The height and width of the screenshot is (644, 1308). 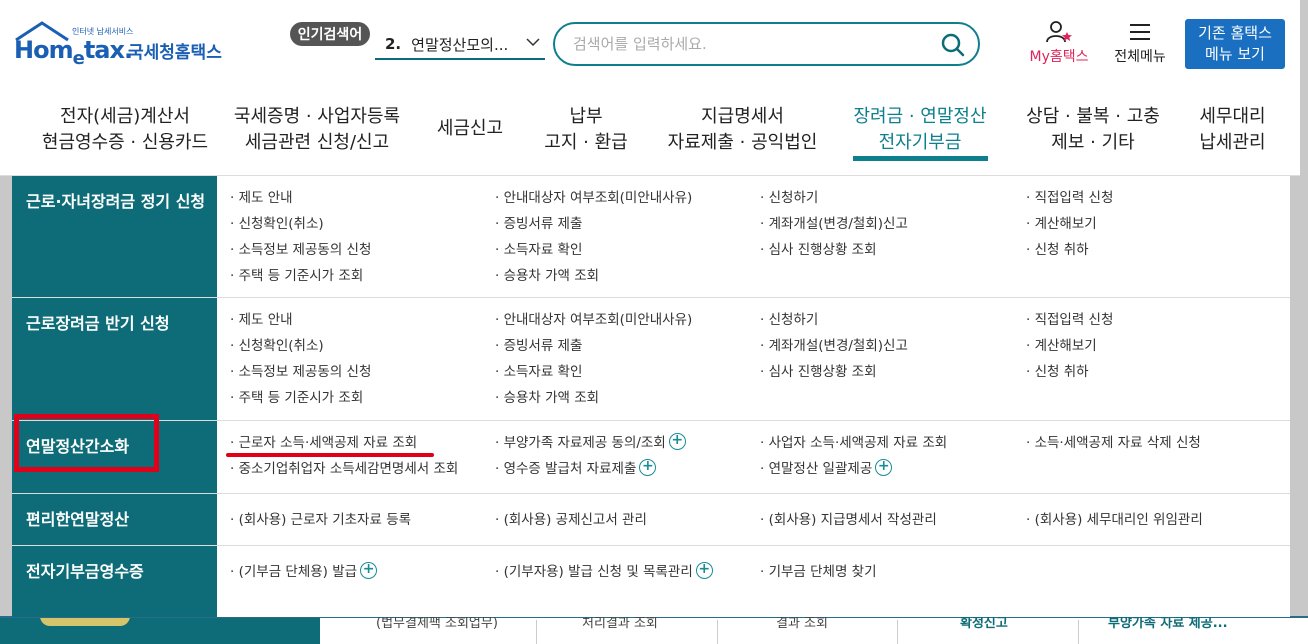 I want to click on search-input, so click(x=753, y=44).